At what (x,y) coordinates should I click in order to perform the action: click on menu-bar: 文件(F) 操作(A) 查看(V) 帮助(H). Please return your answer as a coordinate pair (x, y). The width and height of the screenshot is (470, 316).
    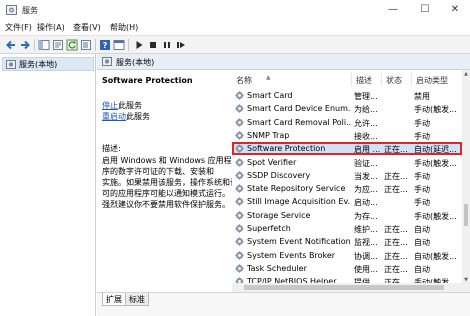
    Looking at the image, I should click on (235, 27).